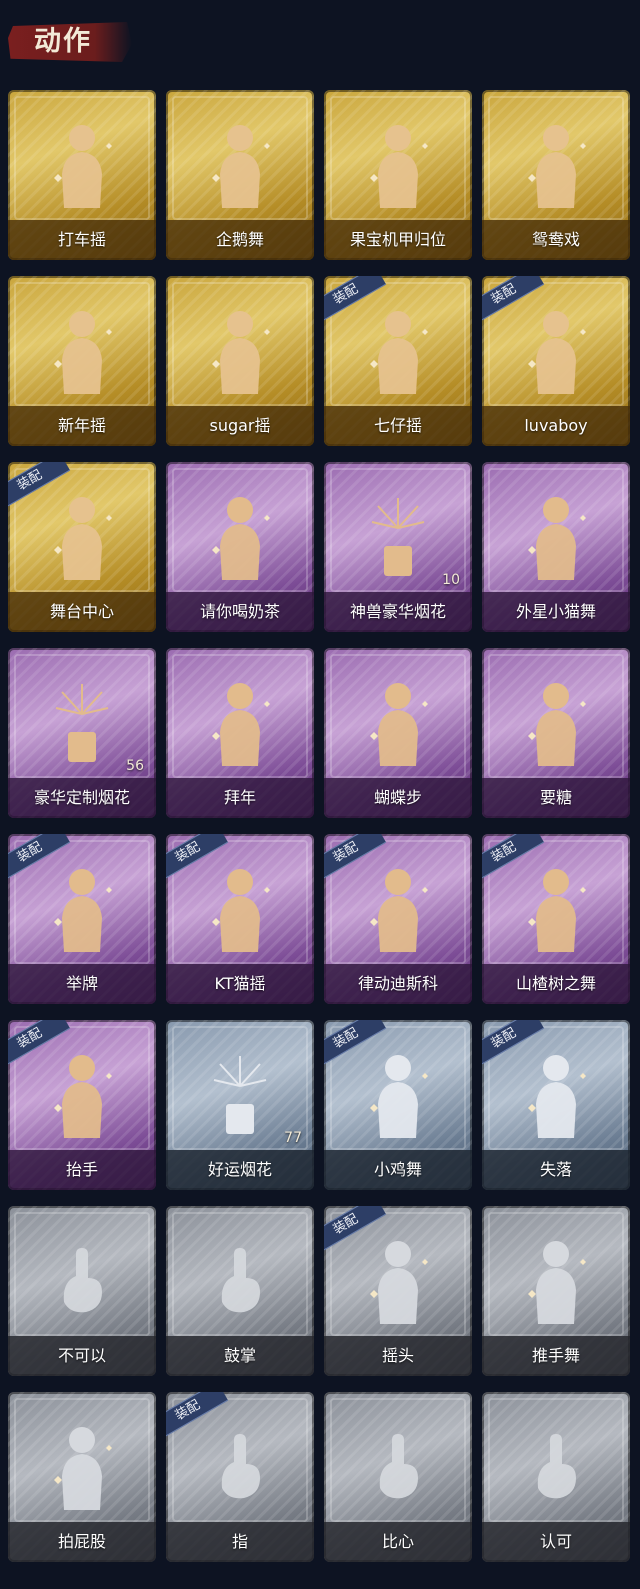 The width and height of the screenshot is (640, 1589). What do you see at coordinates (81, 1169) in the screenshot?
I see `action-label: 抬手` at bounding box center [81, 1169].